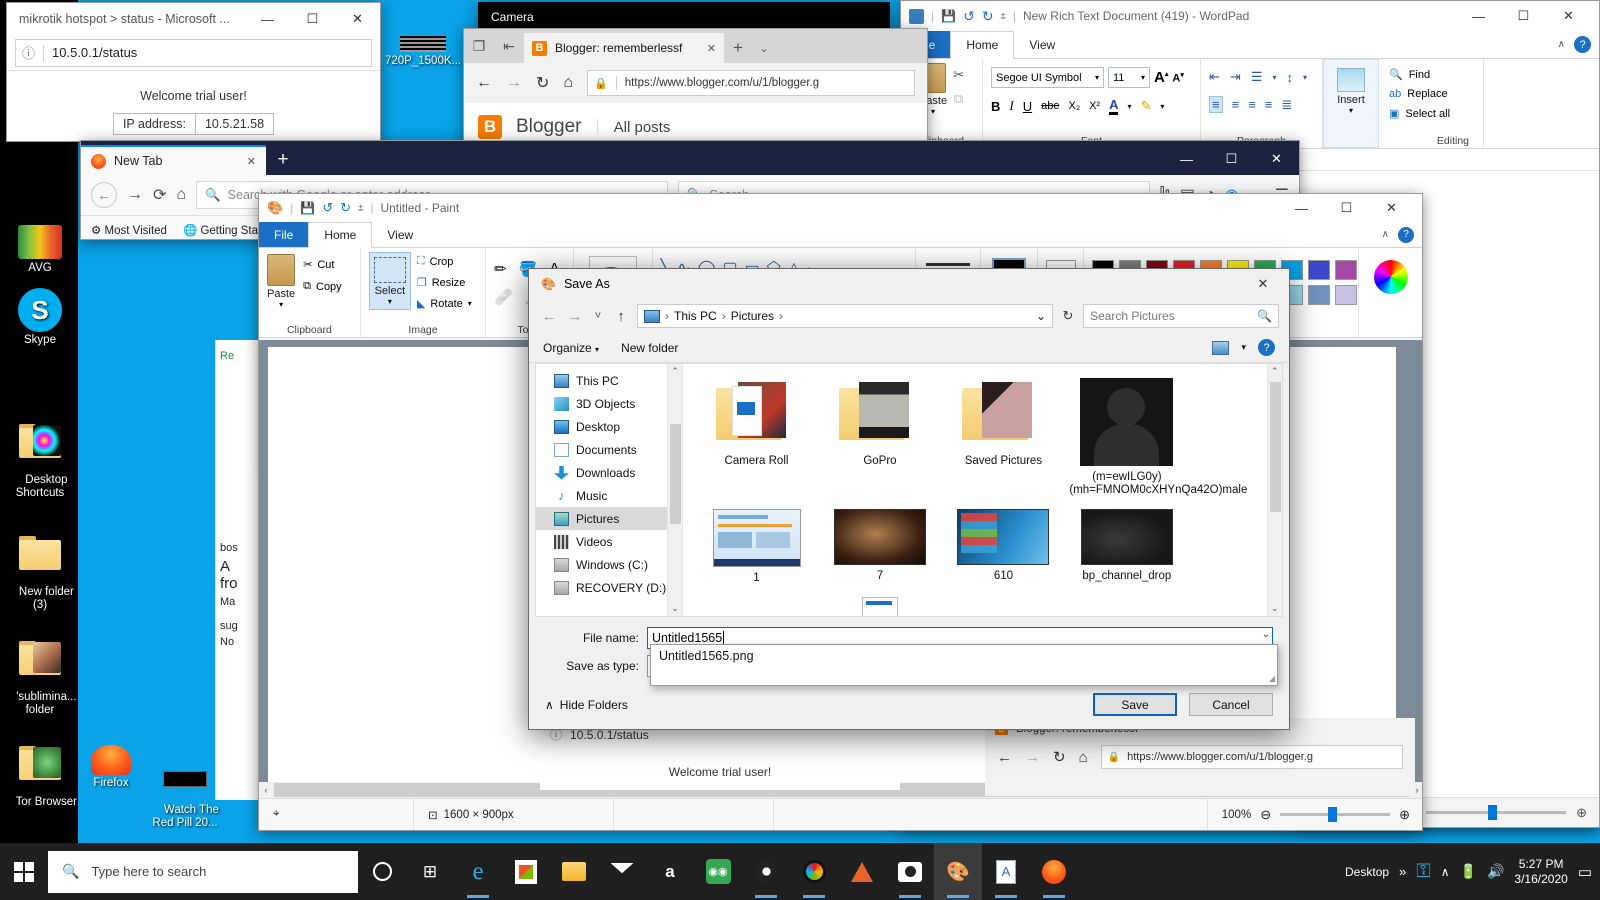 The width and height of the screenshot is (1600, 900). What do you see at coordinates (421, 303) in the screenshot?
I see `rotate-icon: ◣` at bounding box center [421, 303].